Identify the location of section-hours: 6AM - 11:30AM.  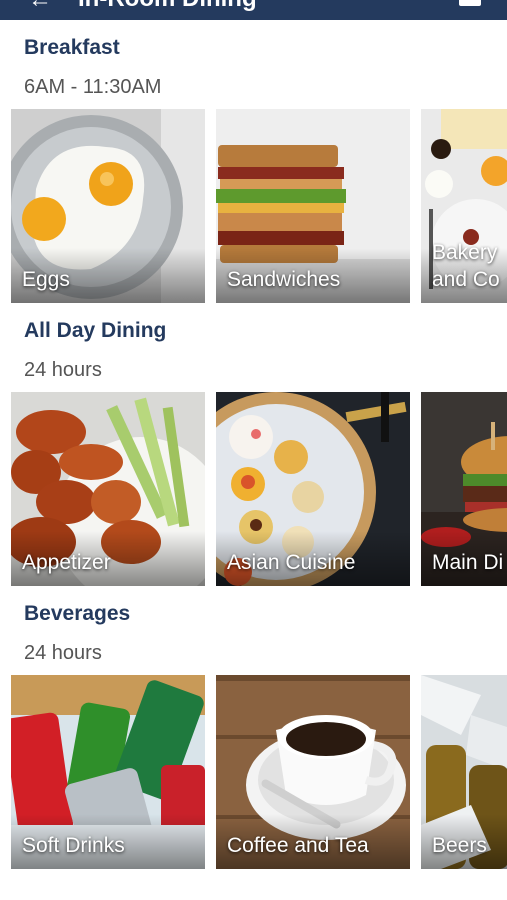
(93, 87).